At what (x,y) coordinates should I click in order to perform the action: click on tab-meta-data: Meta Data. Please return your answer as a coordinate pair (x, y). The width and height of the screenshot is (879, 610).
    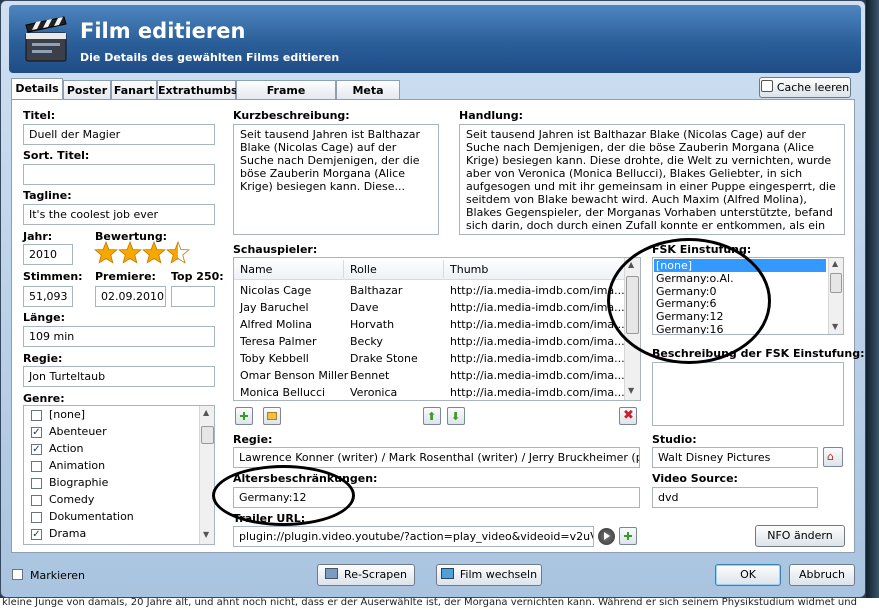
    Looking at the image, I should click on (368, 98).